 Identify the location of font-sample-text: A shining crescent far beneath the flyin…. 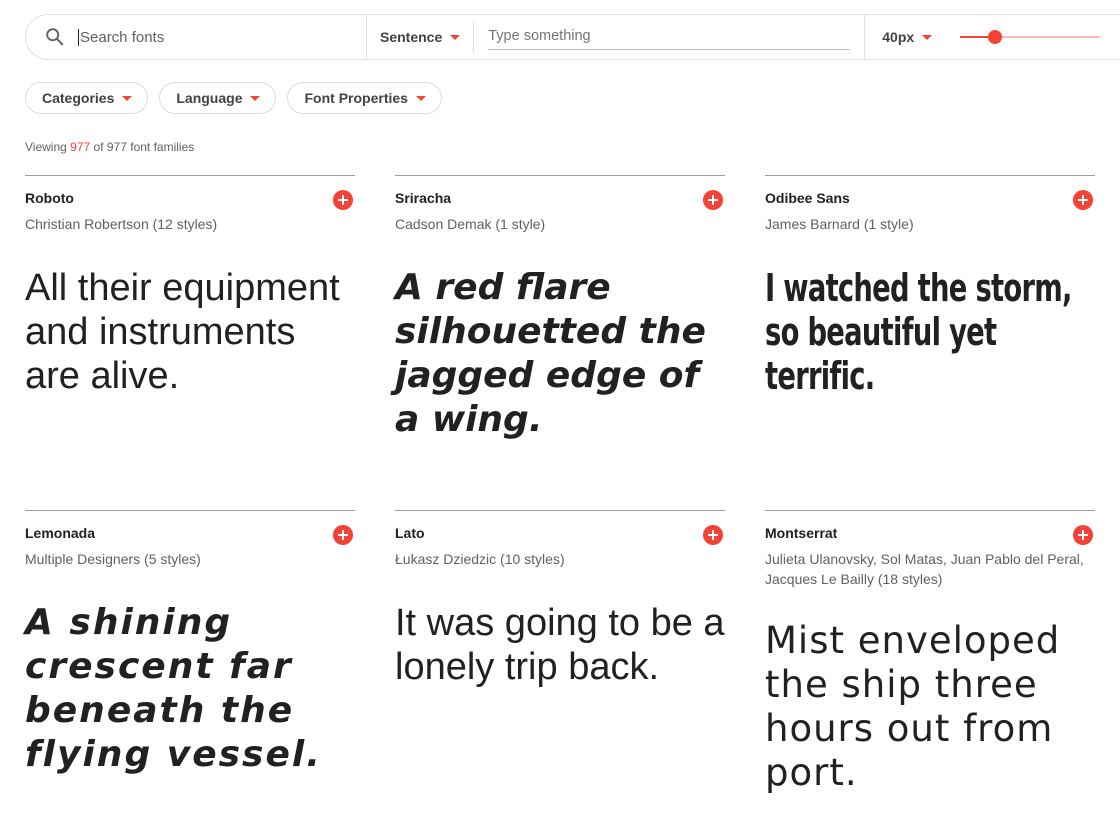
(173, 688).